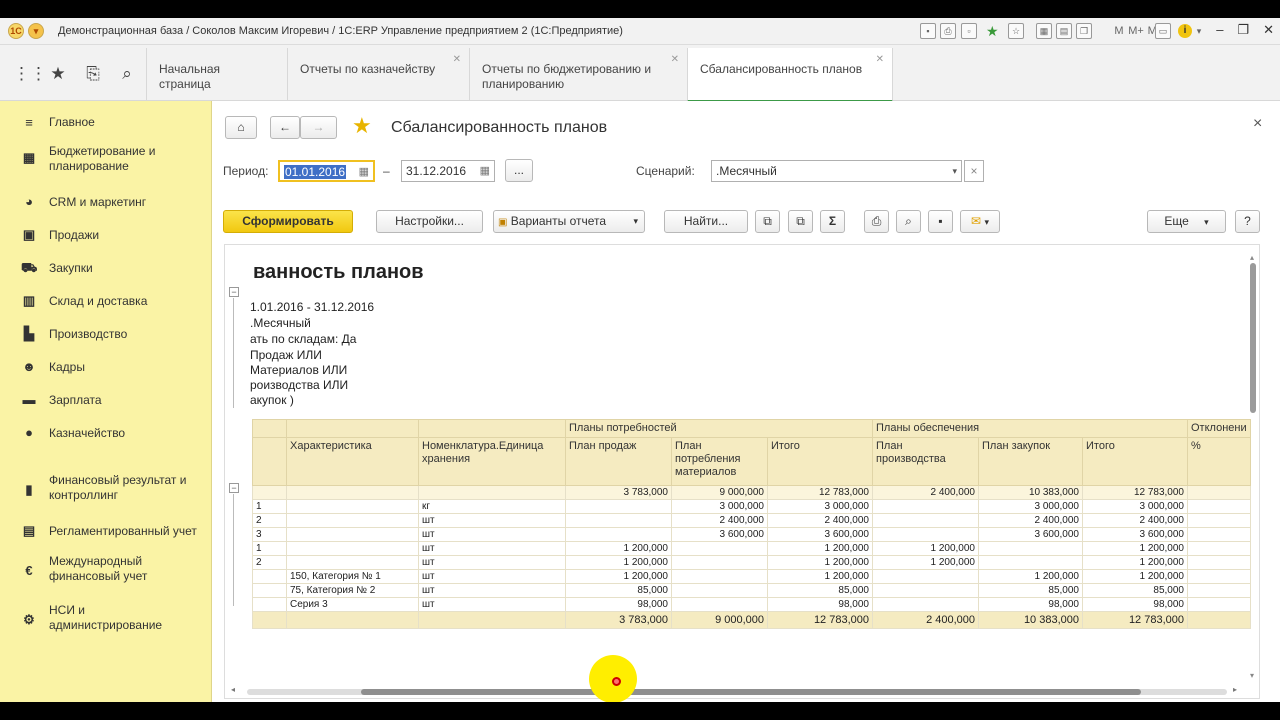 The width and height of the screenshot is (1280, 720). Describe the element at coordinates (1135, 590) in the screenshot. I see `table-cell: 85,000` at that location.